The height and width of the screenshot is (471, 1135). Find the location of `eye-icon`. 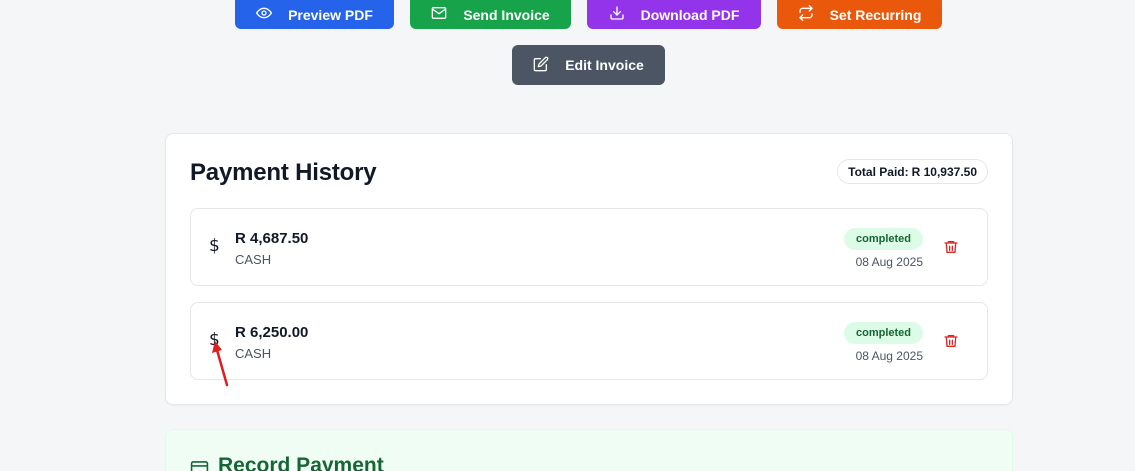

eye-icon is located at coordinates (264, 14).